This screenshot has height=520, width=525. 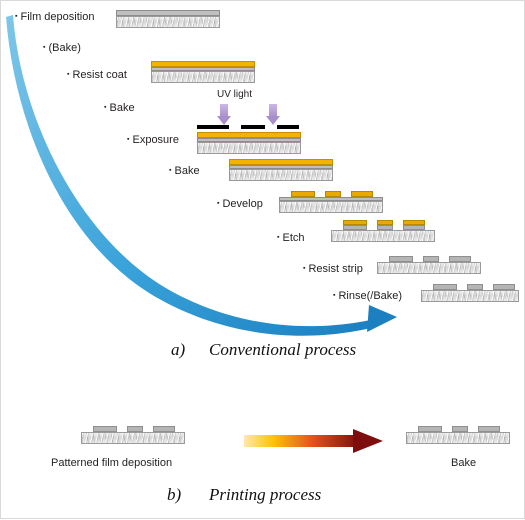 I want to click on step-label-etch: Etch, so click(x=290, y=238).